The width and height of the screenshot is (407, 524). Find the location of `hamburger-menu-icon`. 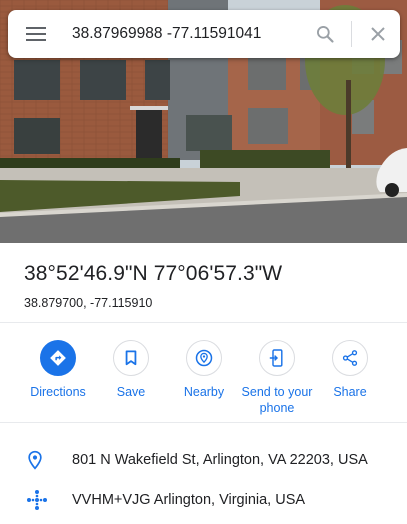

hamburger-menu-icon is located at coordinates (36, 34).